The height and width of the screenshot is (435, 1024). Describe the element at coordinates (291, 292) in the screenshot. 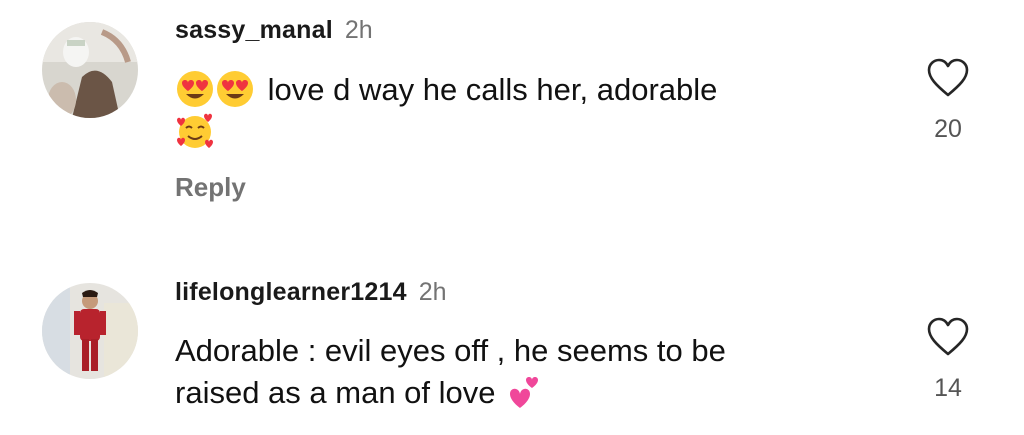

I see `username: lifelonglearner1214` at that location.